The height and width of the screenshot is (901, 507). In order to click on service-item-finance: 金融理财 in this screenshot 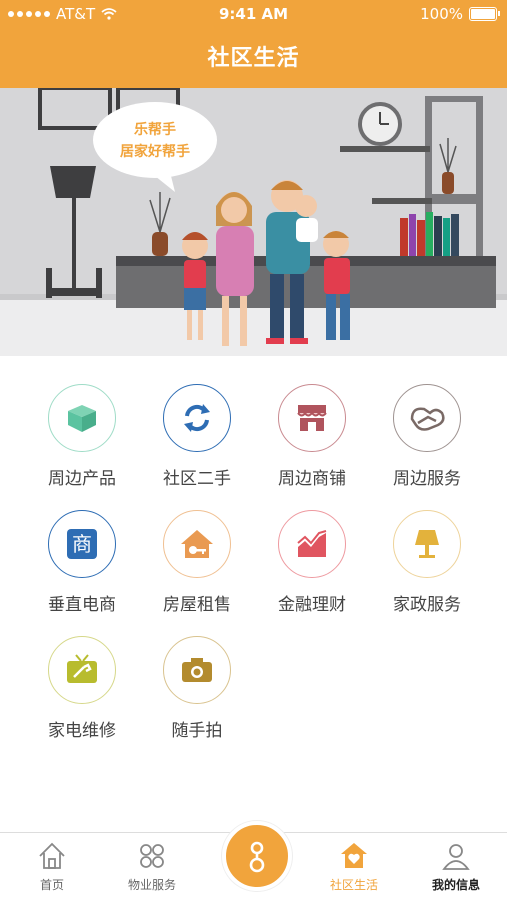, I will do `click(312, 562)`.